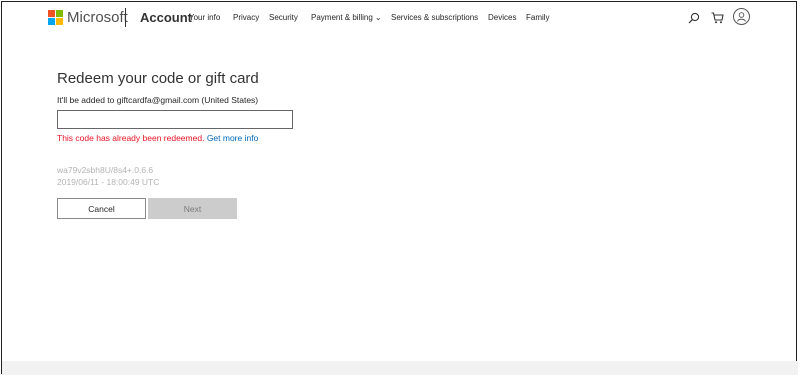 This screenshot has width=800, height=377. I want to click on footer-strip, so click(400, 368).